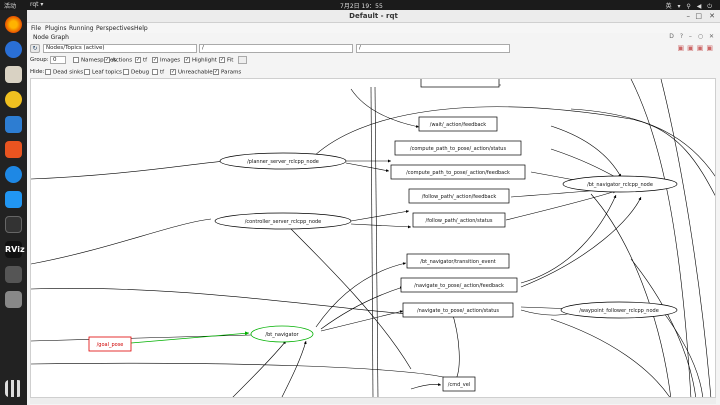  I want to click on topic-navigate-status: /navigate_to_pose/_action/status, so click(458, 310).